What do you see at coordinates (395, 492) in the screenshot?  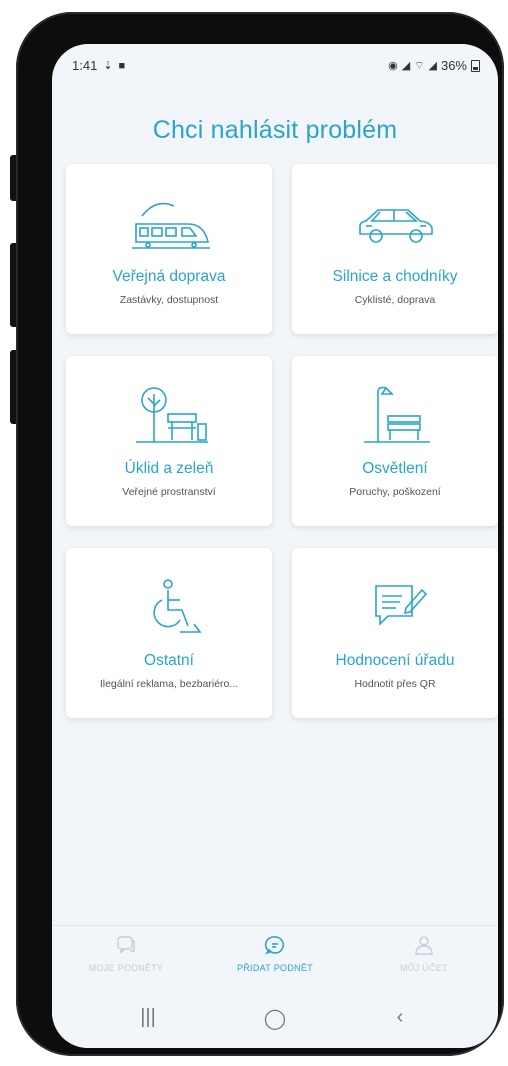 I see `card-subtitle: Poruchy, poškození` at bounding box center [395, 492].